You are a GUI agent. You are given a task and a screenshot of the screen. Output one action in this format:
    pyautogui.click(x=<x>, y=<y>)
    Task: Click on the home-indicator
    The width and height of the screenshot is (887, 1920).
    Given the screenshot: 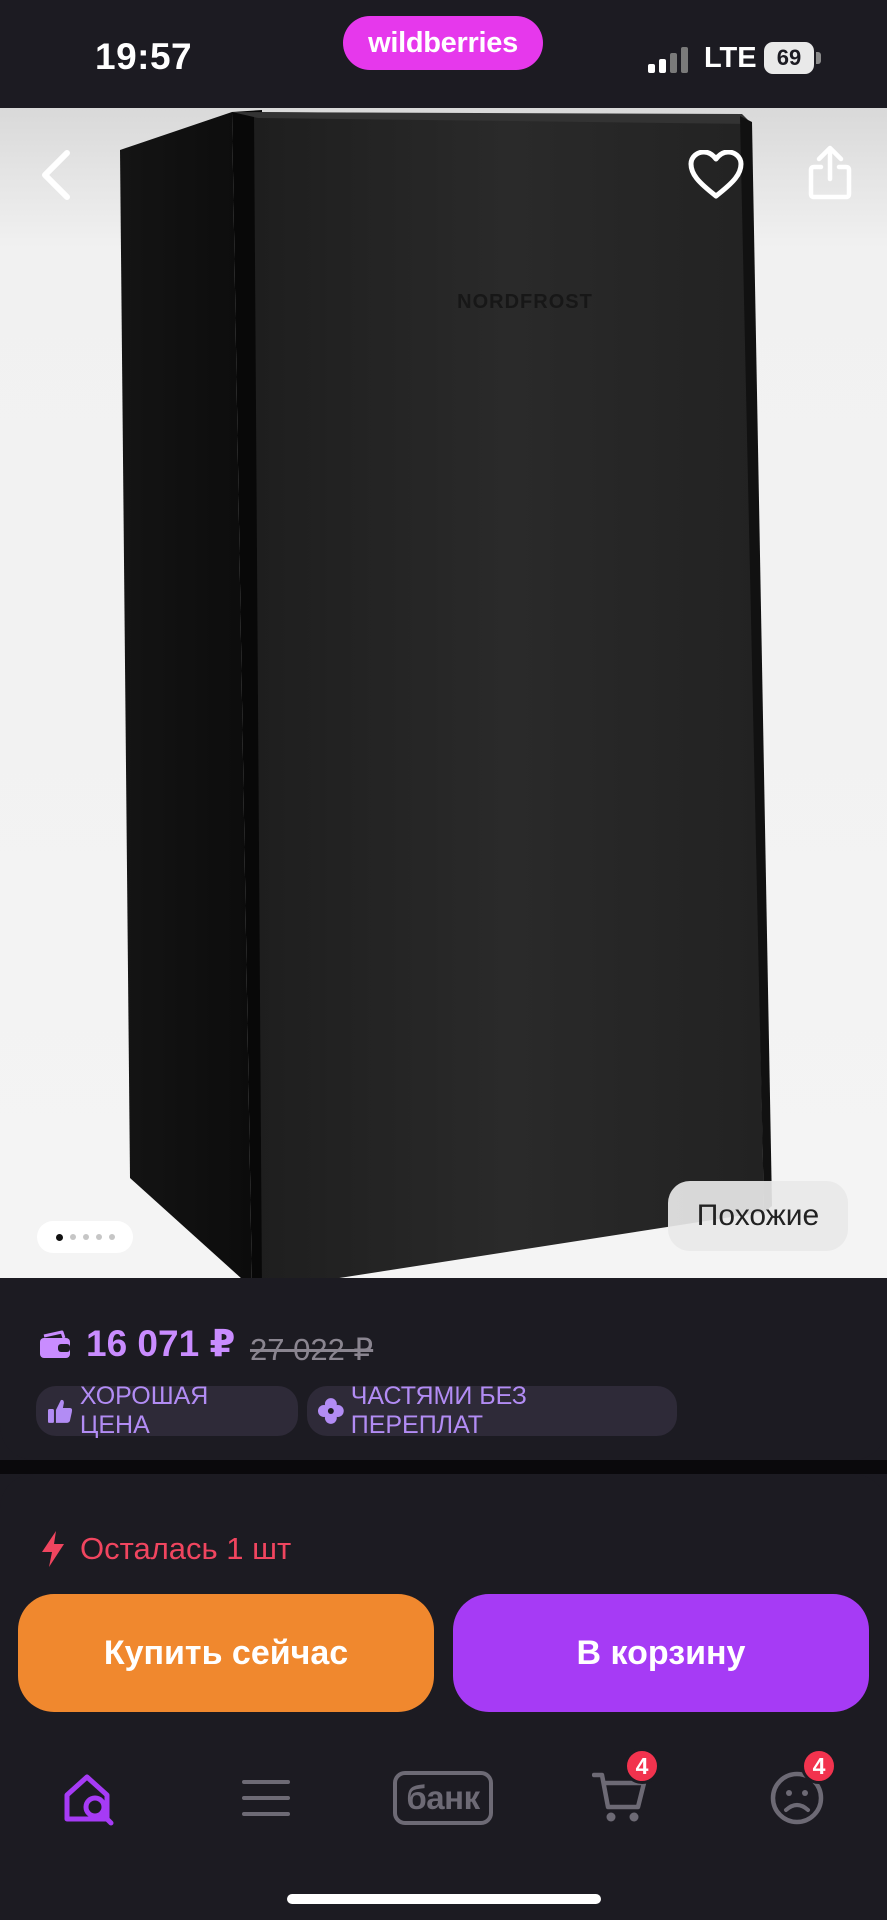 What is the action you would take?
    pyautogui.click(x=444, y=1899)
    